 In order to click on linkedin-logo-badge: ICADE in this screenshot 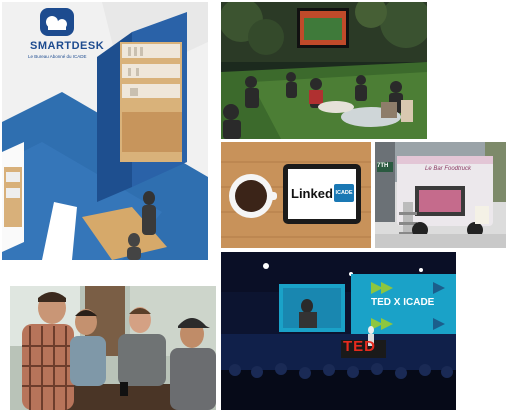, I will do `click(344, 193)`.